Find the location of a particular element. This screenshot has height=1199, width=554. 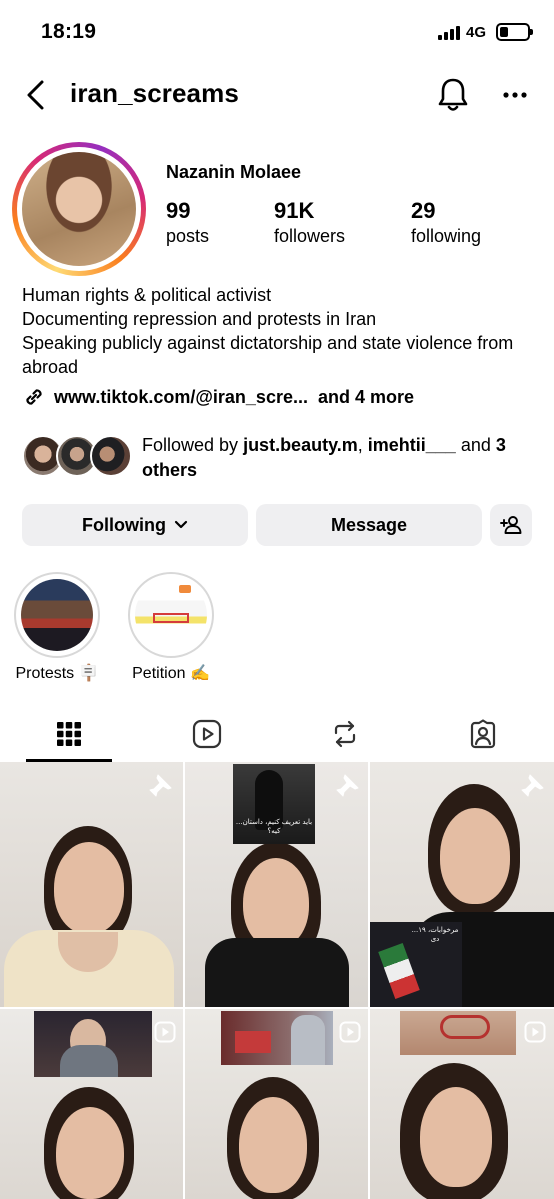

stat-label: posts is located at coordinates (188, 236).